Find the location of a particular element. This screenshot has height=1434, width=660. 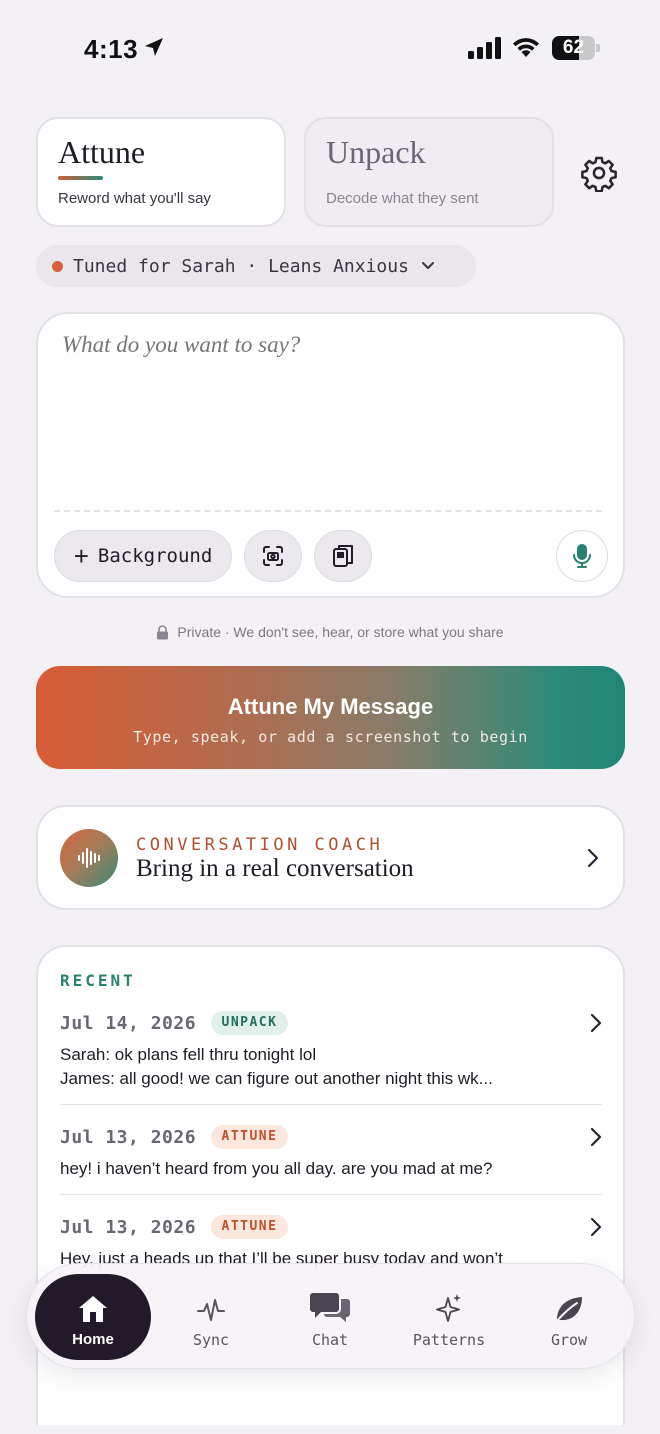

clipboard-icon is located at coordinates (343, 556).